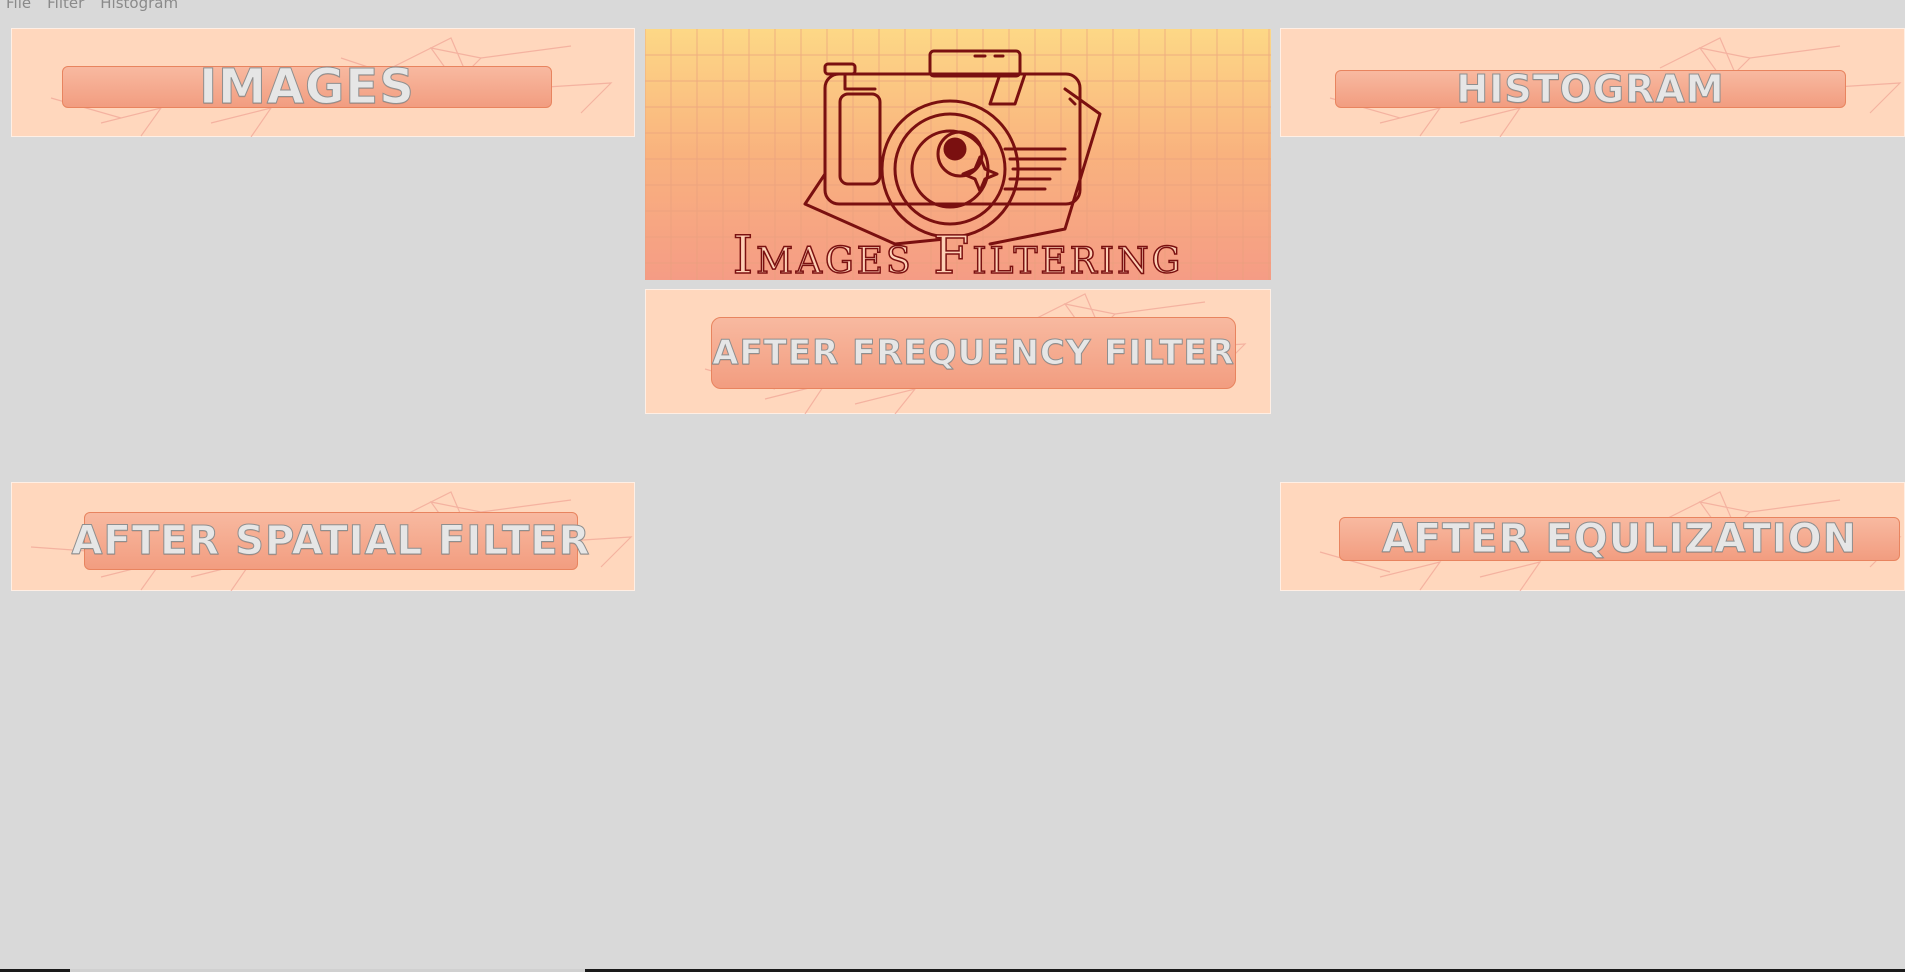 The width and height of the screenshot is (1905, 972). What do you see at coordinates (330, 541) in the screenshot?
I see `after-spatial-filter-button: AFTER SPATIAL FILTER` at bounding box center [330, 541].